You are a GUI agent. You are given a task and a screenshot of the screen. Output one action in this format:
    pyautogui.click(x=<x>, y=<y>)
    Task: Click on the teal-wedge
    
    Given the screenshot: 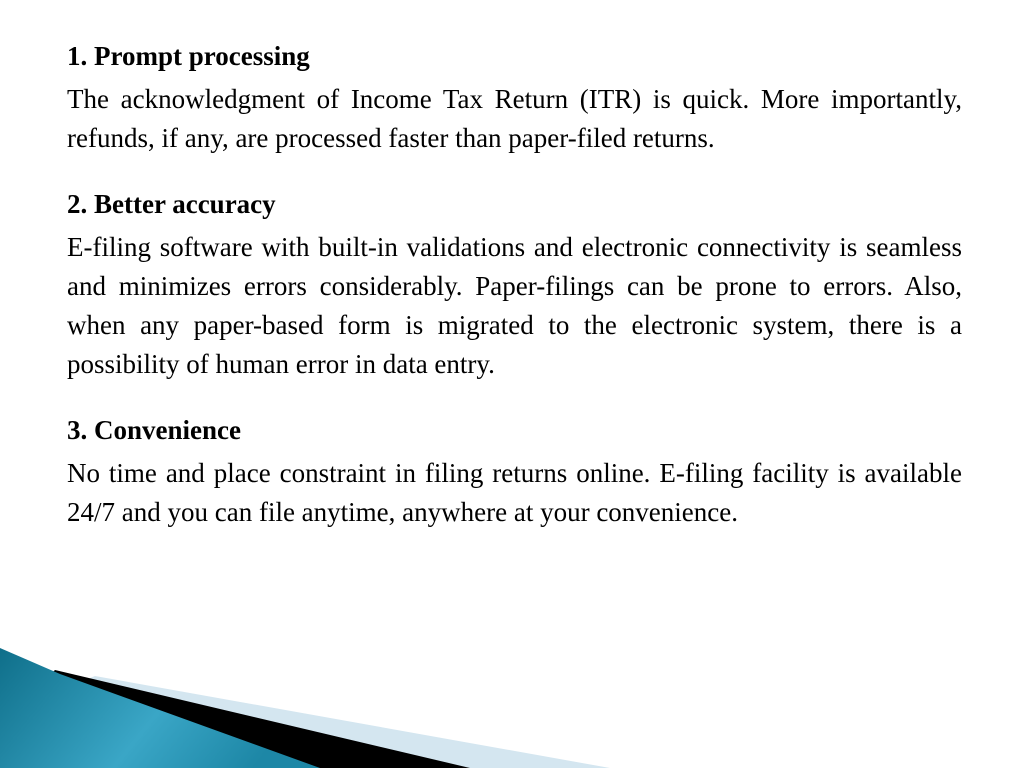 What is the action you would take?
    pyautogui.click(x=160, y=708)
    